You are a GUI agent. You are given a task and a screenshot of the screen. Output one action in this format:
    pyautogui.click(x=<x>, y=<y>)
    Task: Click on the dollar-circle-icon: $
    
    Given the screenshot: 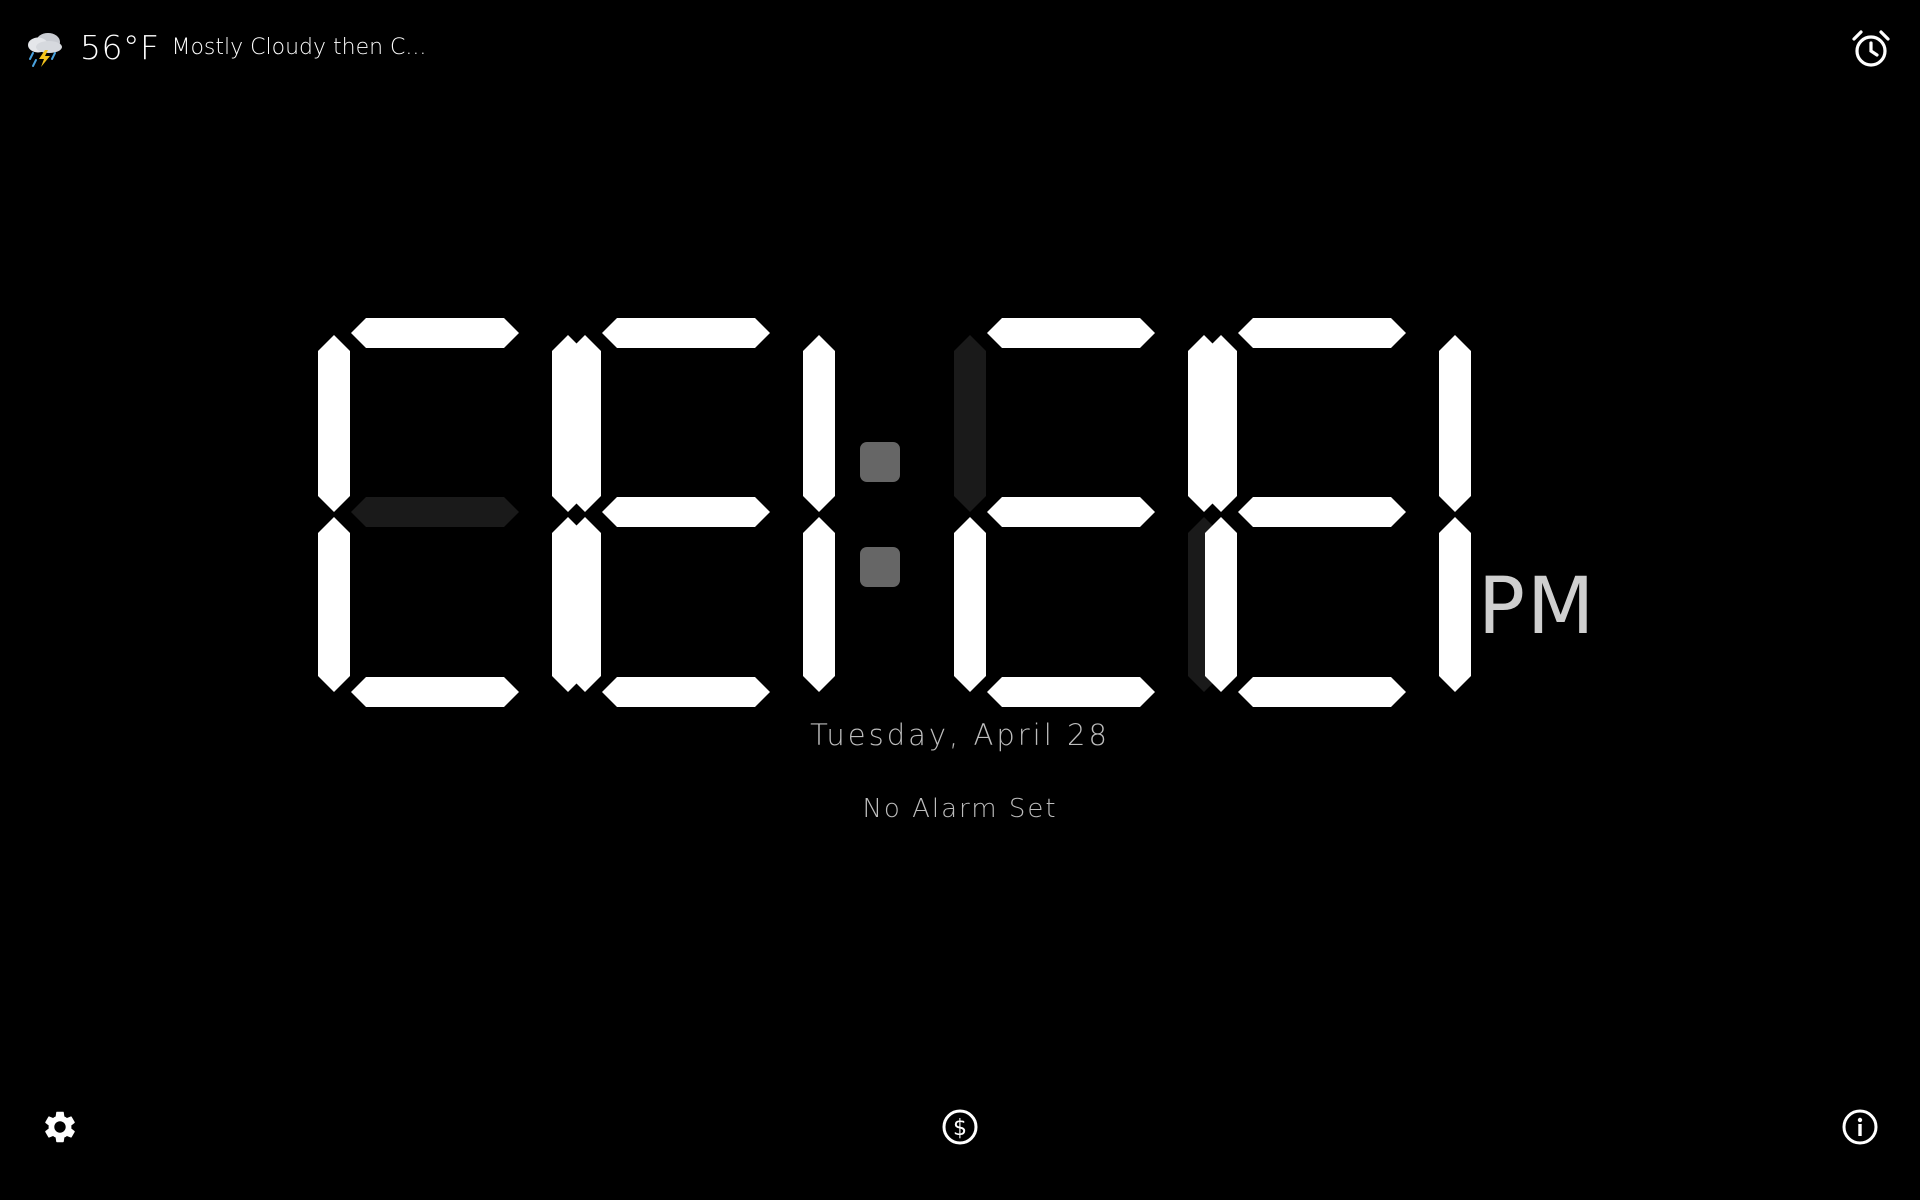 What is the action you would take?
    pyautogui.click(x=960, y=1127)
    